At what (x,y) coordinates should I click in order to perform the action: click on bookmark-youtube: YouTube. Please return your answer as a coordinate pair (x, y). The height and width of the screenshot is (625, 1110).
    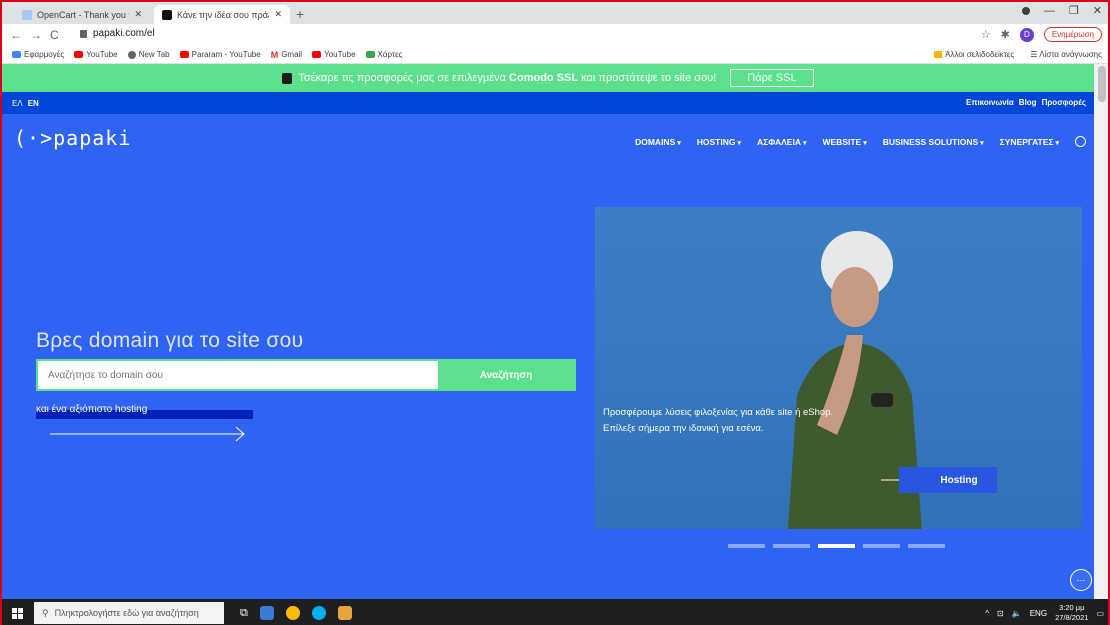
    Looking at the image, I should click on (96, 54).